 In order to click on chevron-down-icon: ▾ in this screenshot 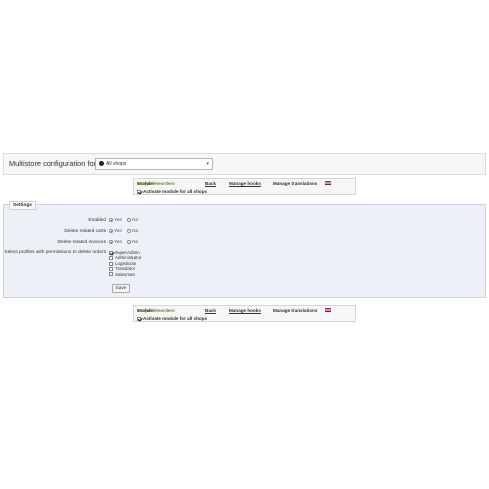, I will do `click(207, 164)`.